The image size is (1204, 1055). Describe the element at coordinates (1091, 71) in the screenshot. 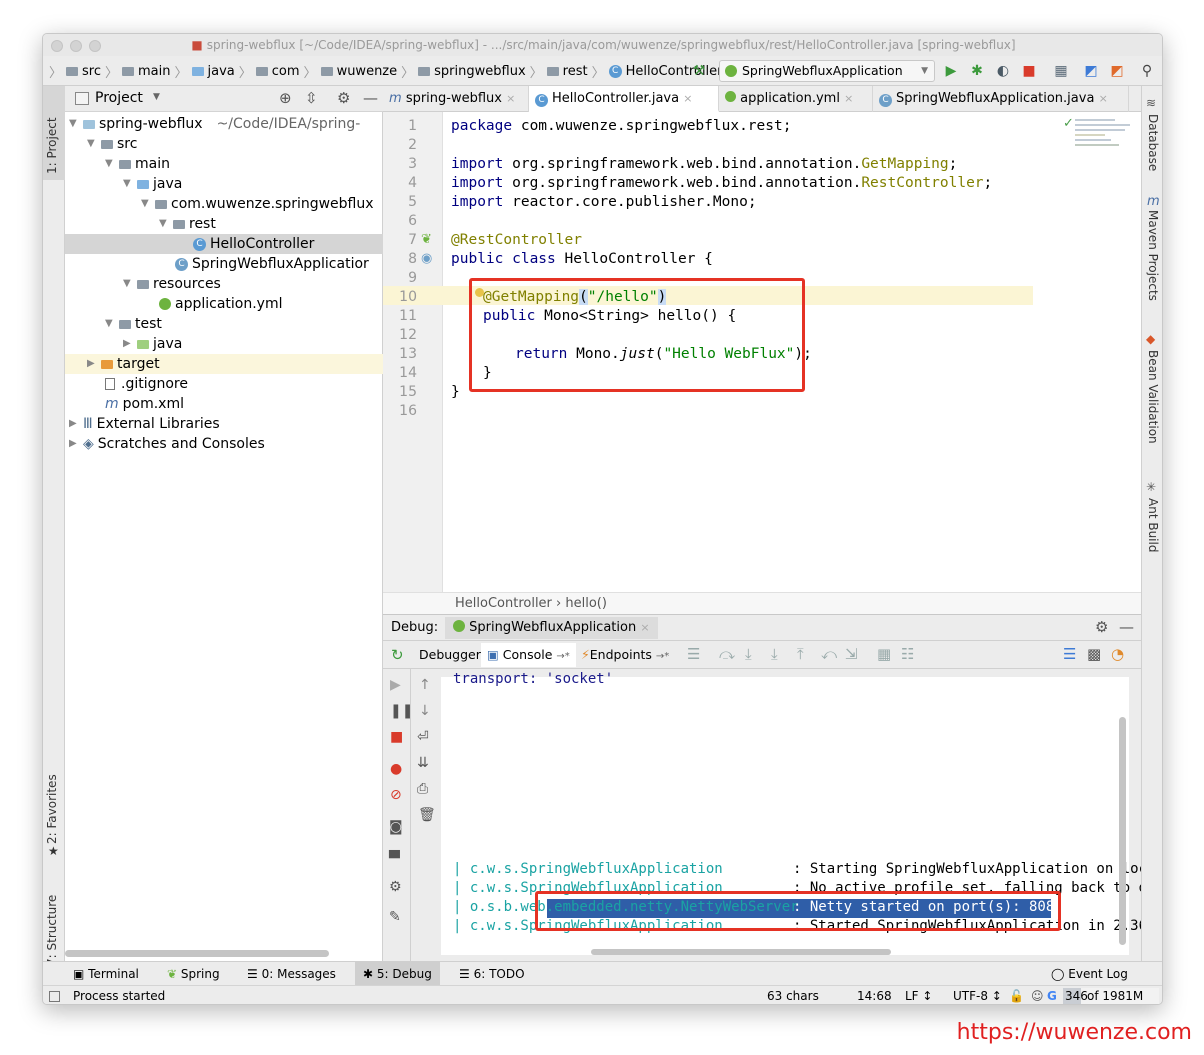

I see `translate-icon: ◩` at that location.